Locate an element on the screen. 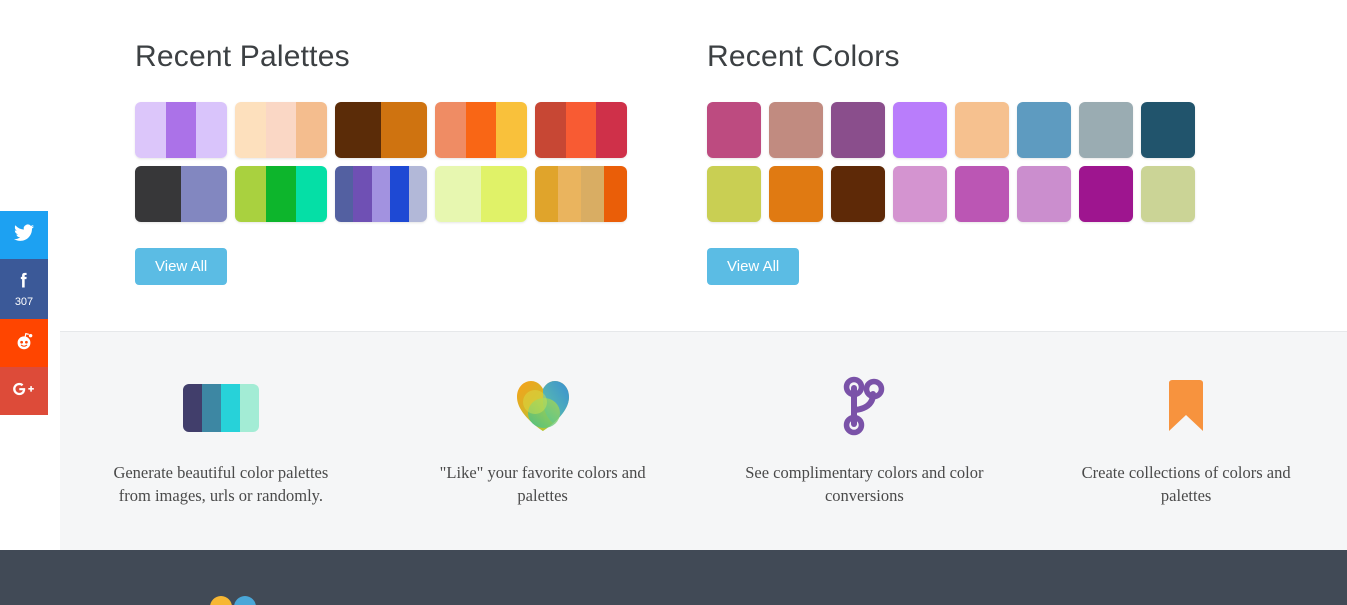  recent-palettes-title: Recent Palettes is located at coordinates (242, 56).